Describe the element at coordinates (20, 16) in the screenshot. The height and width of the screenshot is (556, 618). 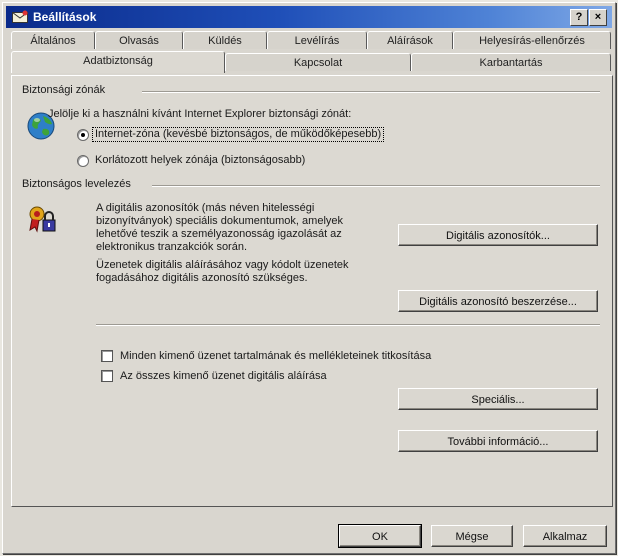
I see `envelope-app-icon` at that location.